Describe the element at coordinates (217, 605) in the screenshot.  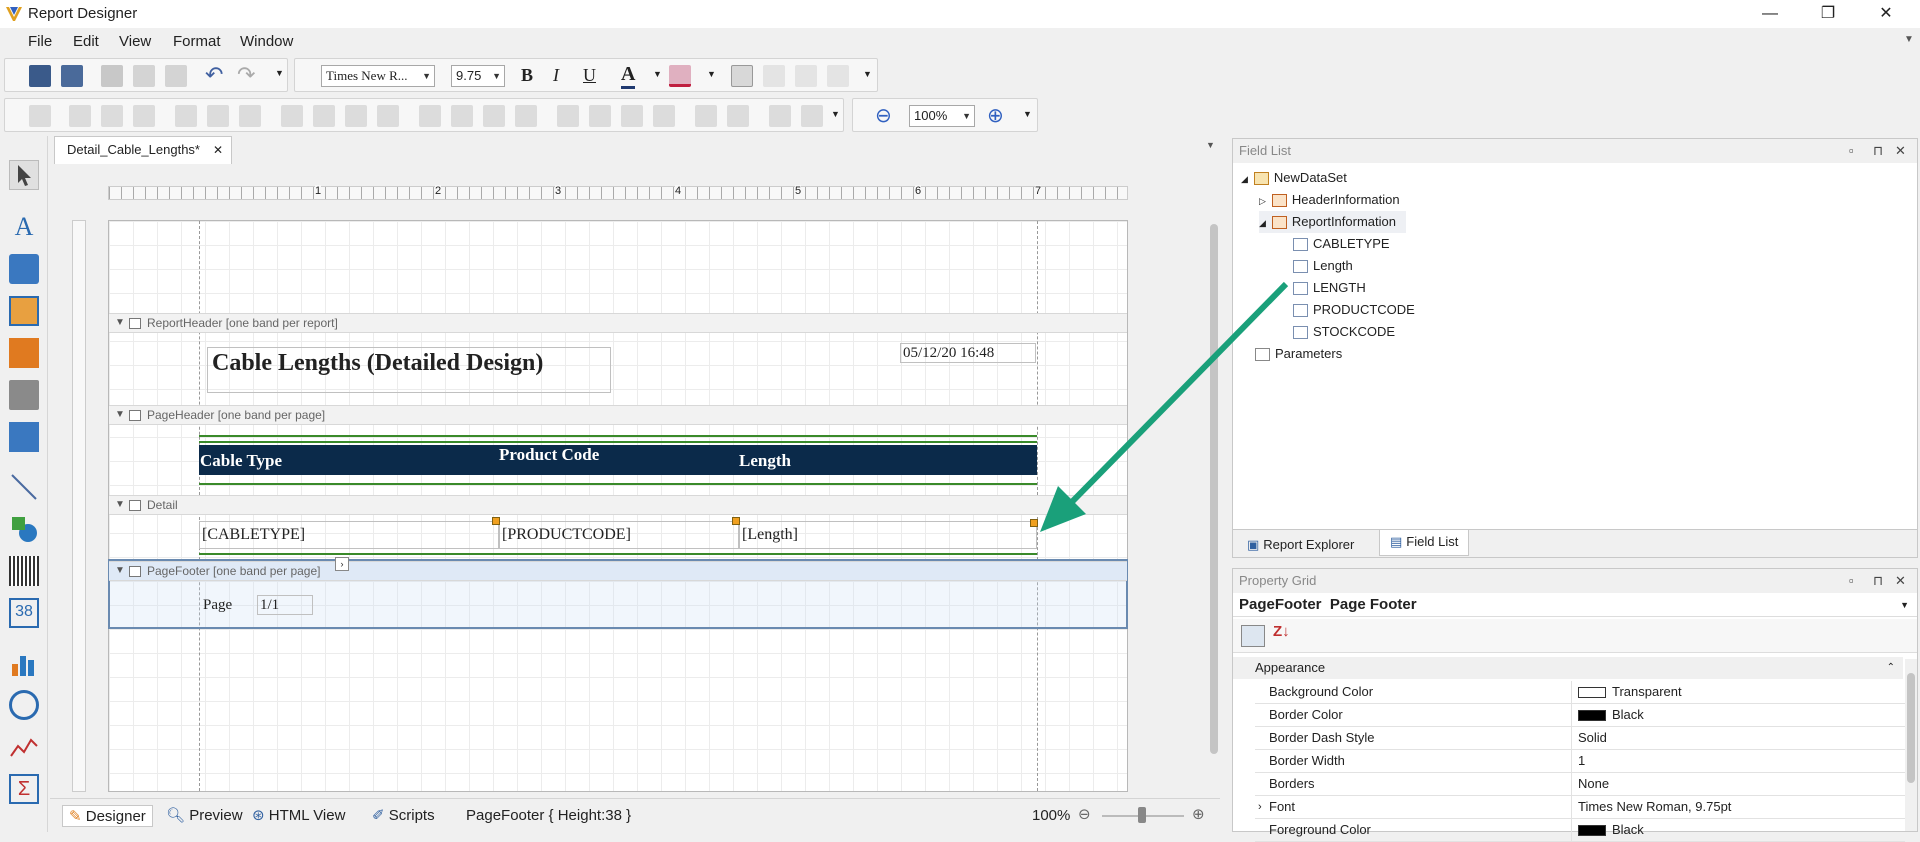
I see `footer-page-label: Page` at that location.